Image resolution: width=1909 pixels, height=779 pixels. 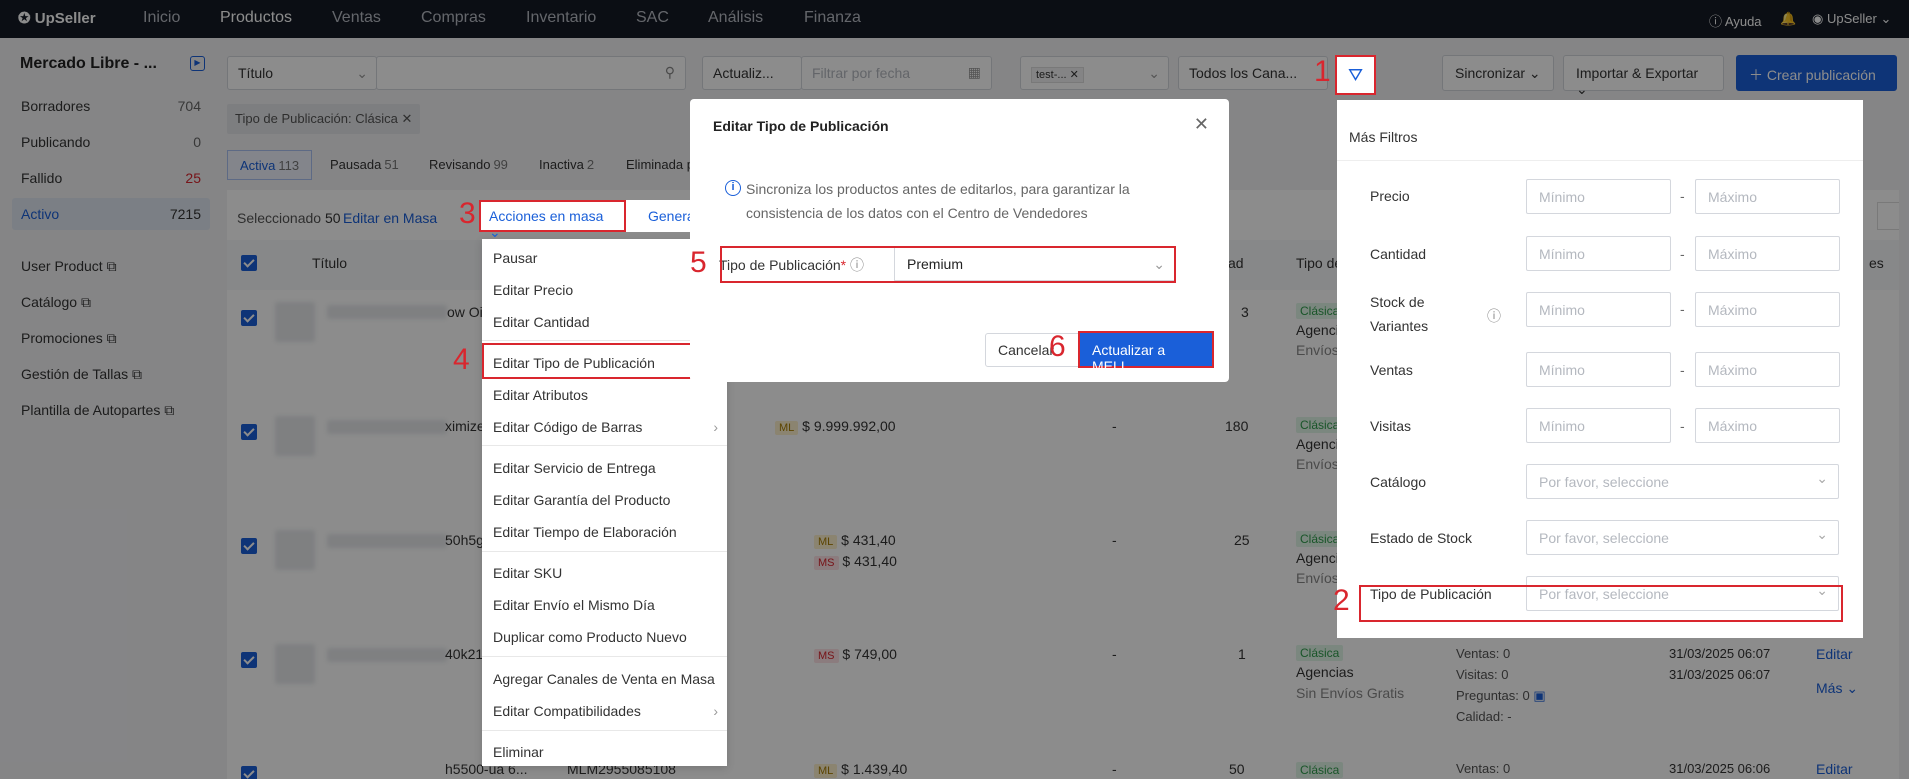 I want to click on menu-item-editar-sku: Editar SKU, so click(x=527, y=573).